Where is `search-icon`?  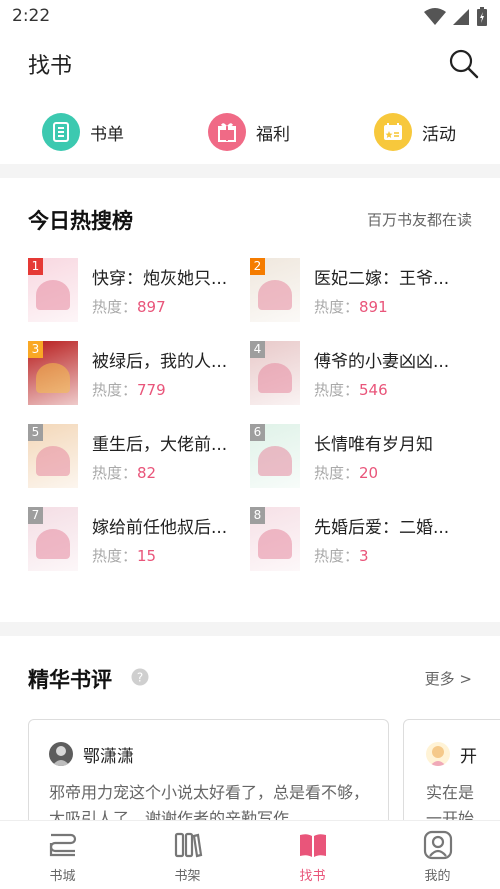
search-icon is located at coordinates (464, 64).